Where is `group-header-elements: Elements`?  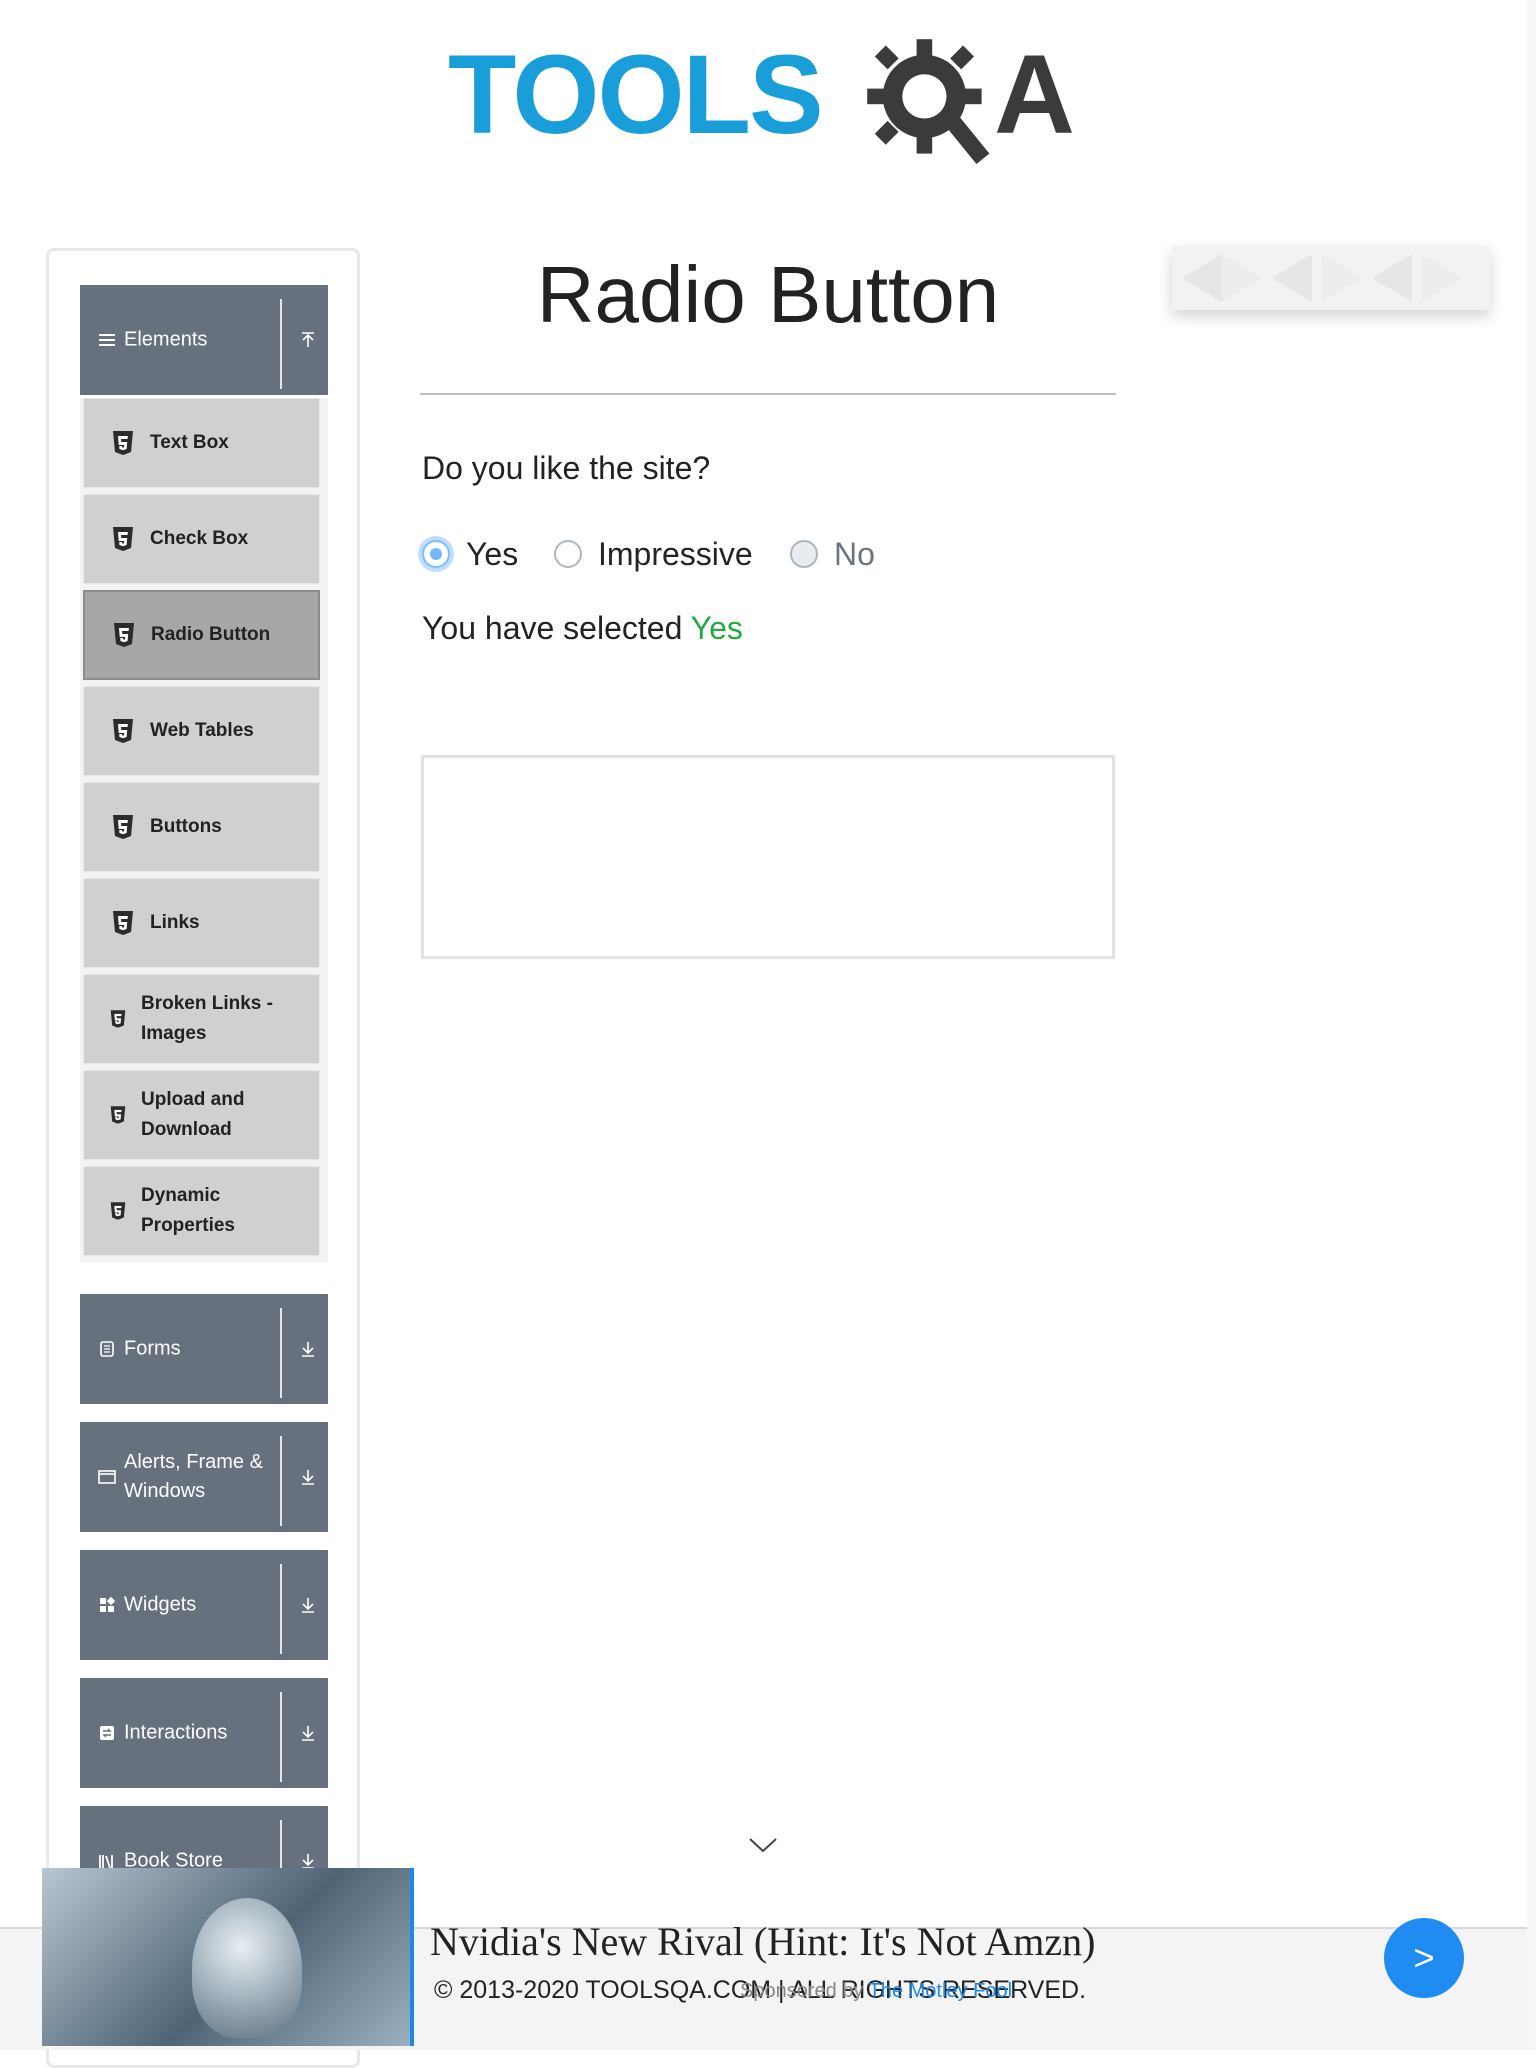
group-header-elements: Elements is located at coordinates (204, 340).